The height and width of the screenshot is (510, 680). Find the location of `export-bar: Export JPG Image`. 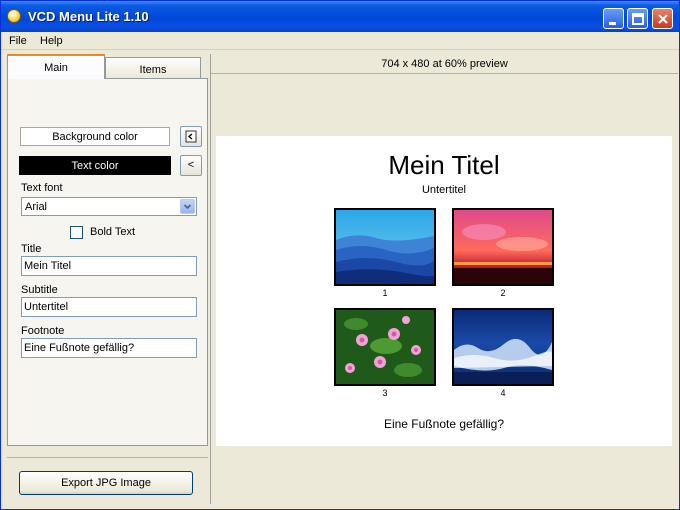

export-bar: Export JPG Image is located at coordinates (107, 480).